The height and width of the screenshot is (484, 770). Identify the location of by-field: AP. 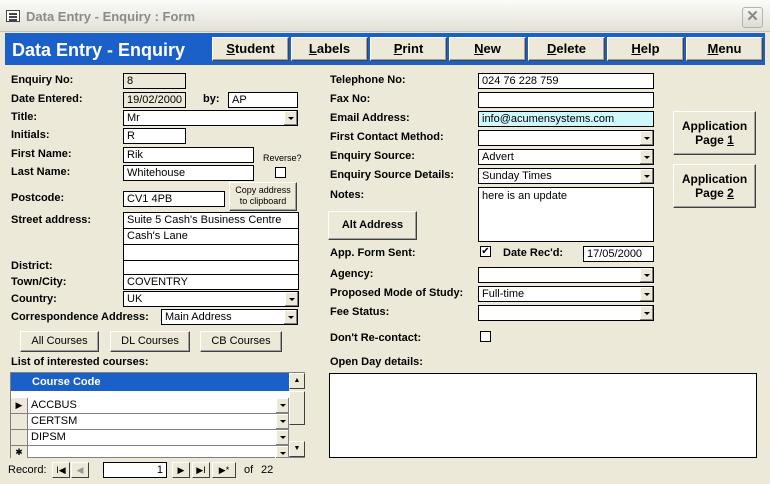
(263, 100).